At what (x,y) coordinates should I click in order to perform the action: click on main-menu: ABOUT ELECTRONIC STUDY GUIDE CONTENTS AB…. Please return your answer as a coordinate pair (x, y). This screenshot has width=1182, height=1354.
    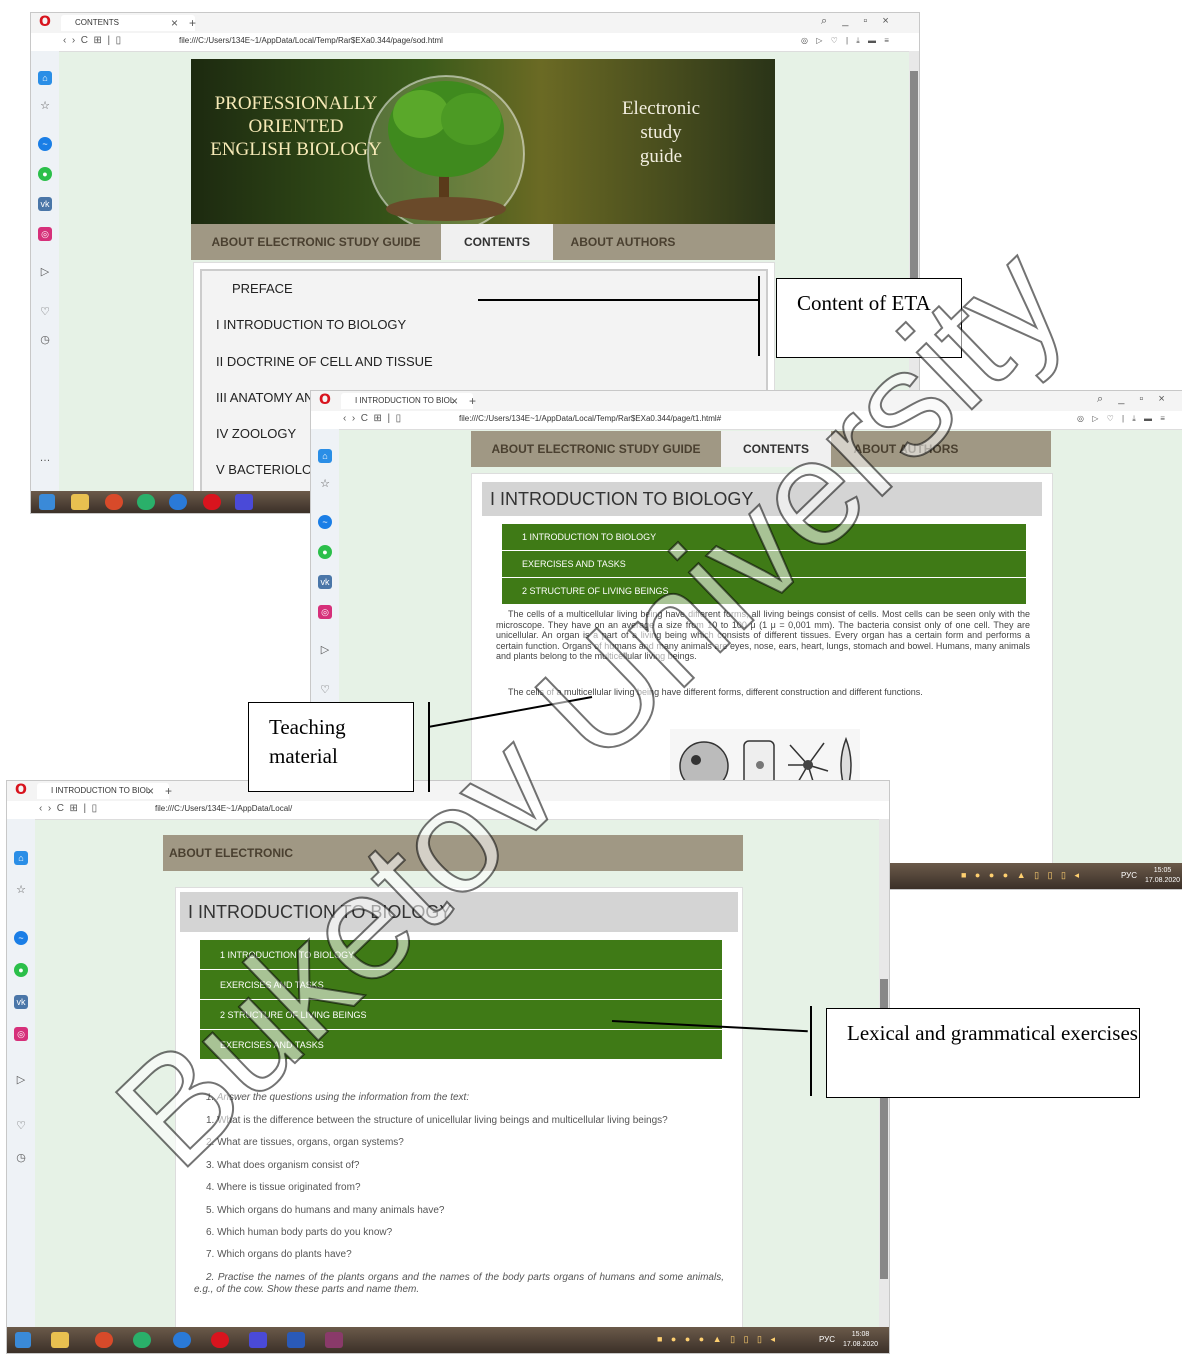
    Looking at the image, I should click on (761, 449).